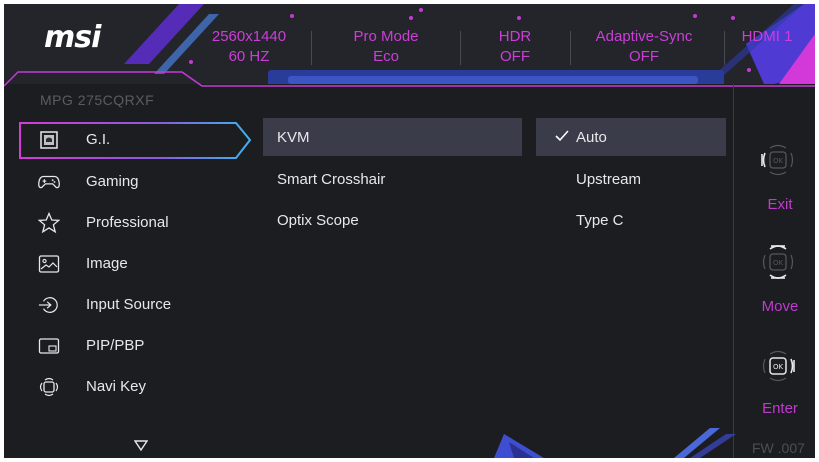 This screenshot has width=819, height=462. Describe the element at coordinates (97, 100) in the screenshot. I see `model-name: MPG 275CQRXF` at that location.